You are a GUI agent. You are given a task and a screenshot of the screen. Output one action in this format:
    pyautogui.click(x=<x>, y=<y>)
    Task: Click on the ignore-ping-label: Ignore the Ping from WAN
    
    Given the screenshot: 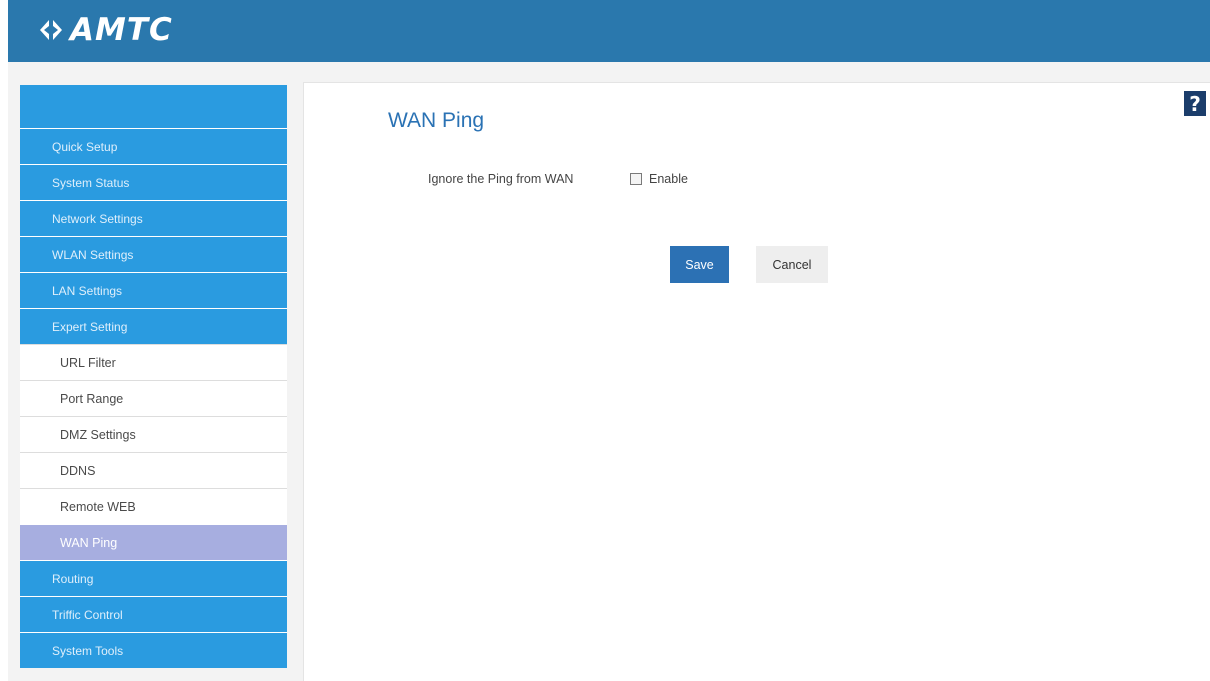 What is the action you would take?
    pyautogui.click(x=501, y=179)
    